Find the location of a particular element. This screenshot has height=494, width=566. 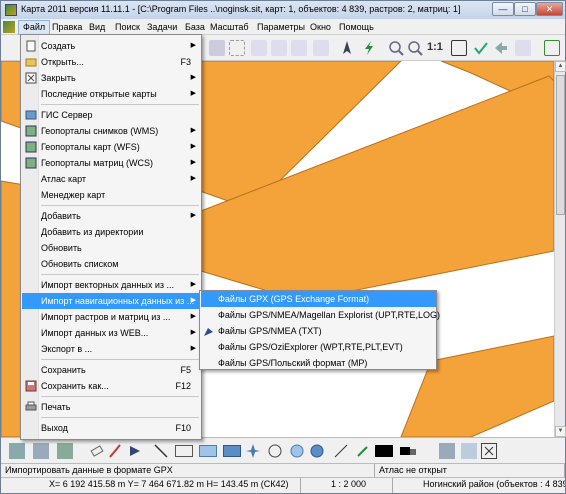

rectangle-tool-icon is located at coordinates (184, 451).